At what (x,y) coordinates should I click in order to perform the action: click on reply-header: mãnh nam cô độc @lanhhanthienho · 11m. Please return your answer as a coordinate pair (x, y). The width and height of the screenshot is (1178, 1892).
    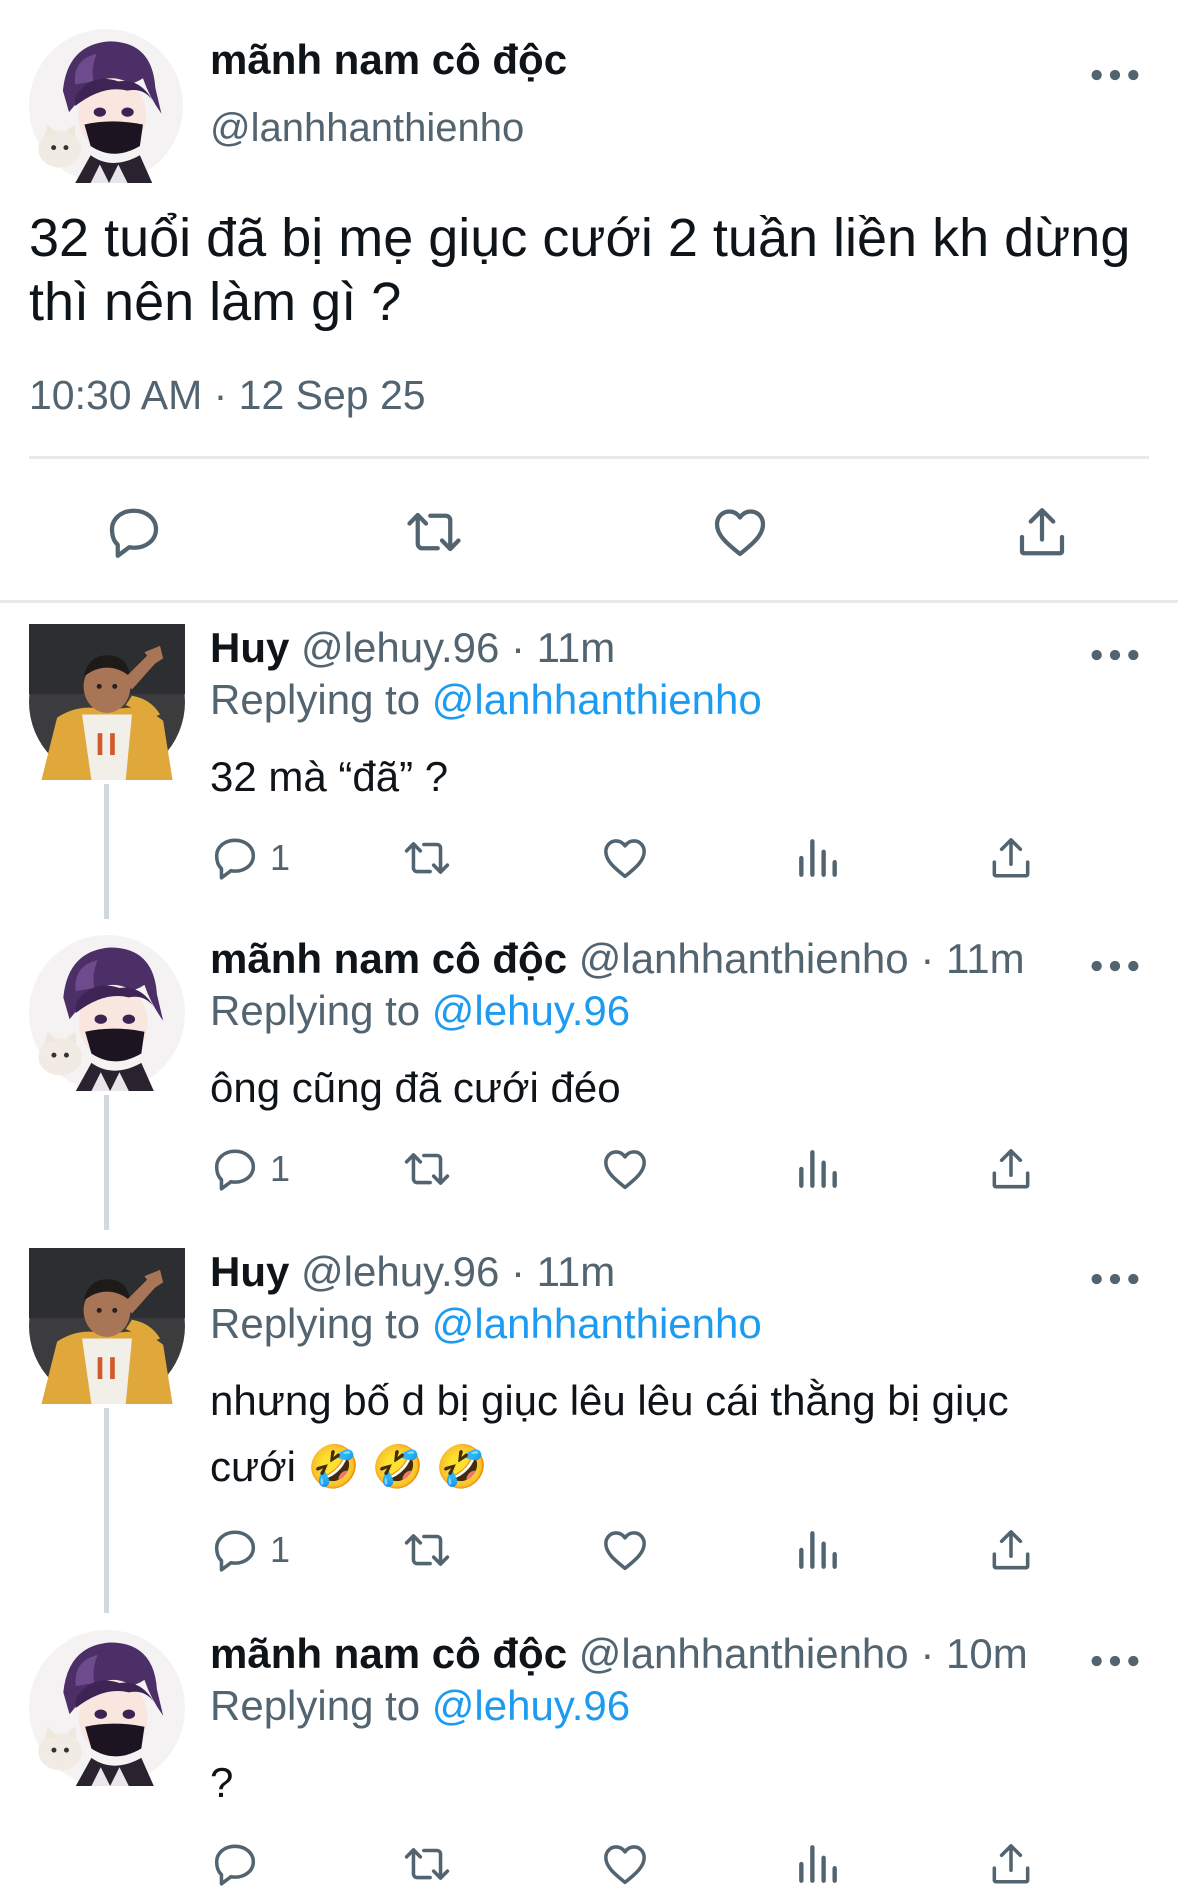
    Looking at the image, I should click on (617, 959).